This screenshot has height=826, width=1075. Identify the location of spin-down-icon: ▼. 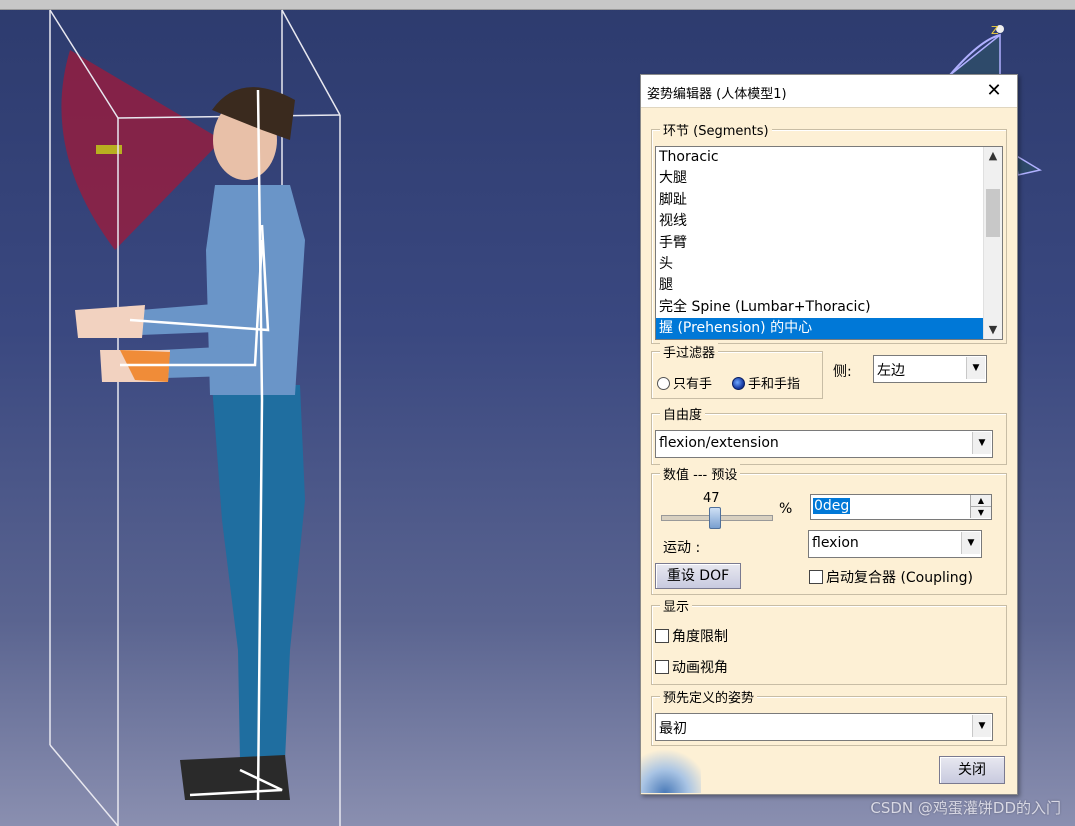
(980, 512).